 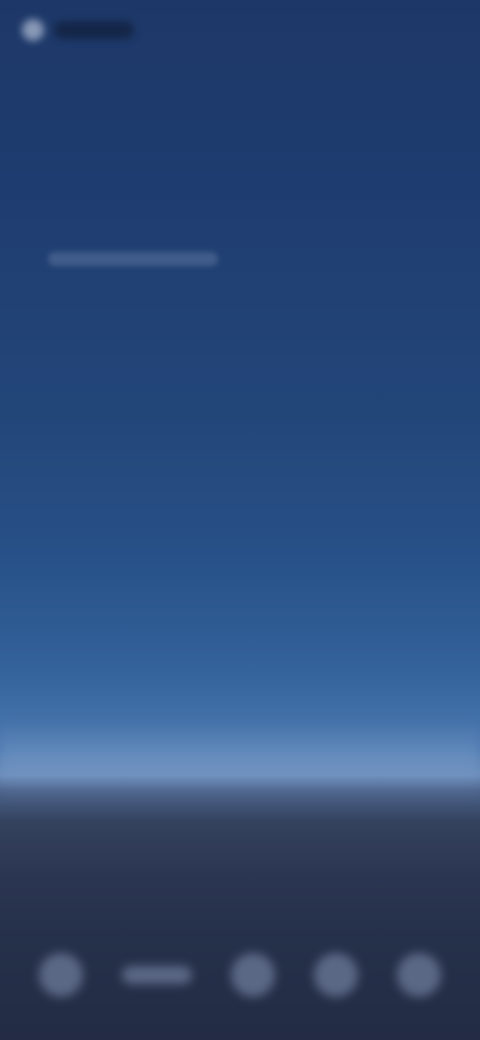 I want to click on horizon-haze, so click(x=240, y=760).